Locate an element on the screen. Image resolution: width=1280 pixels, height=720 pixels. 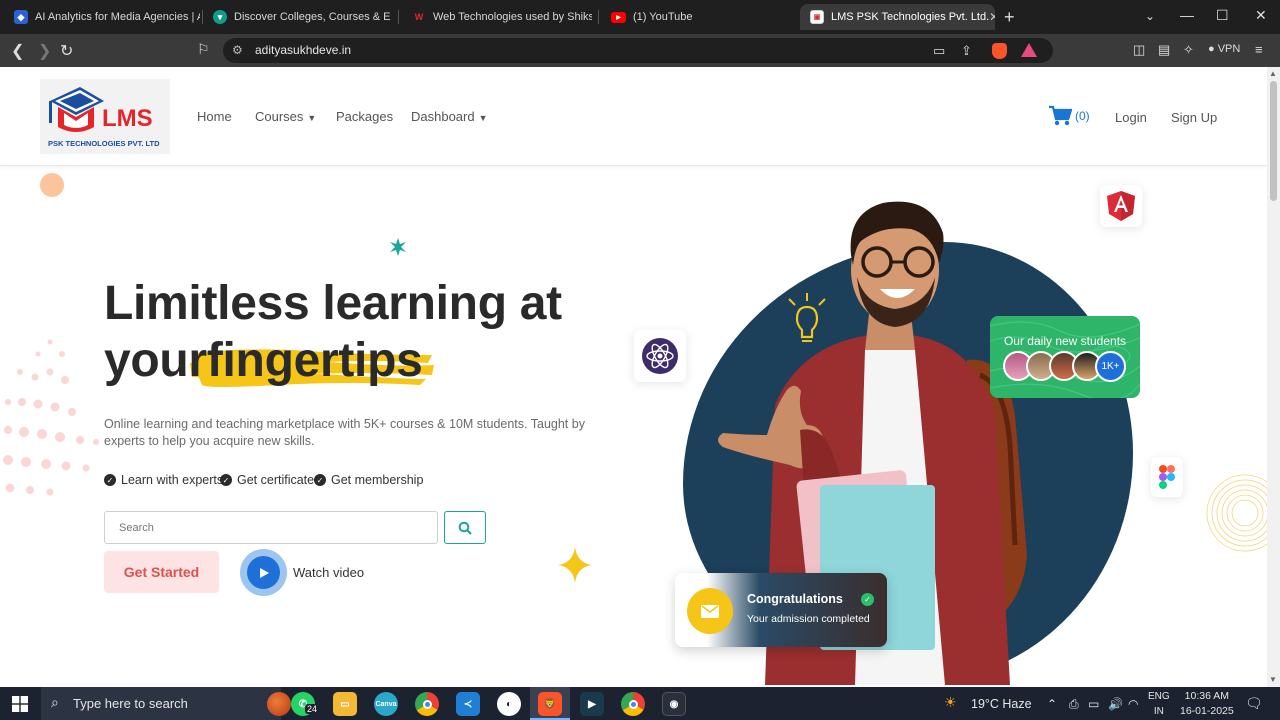
site-settings-icon: ⚙ is located at coordinates (237, 50).